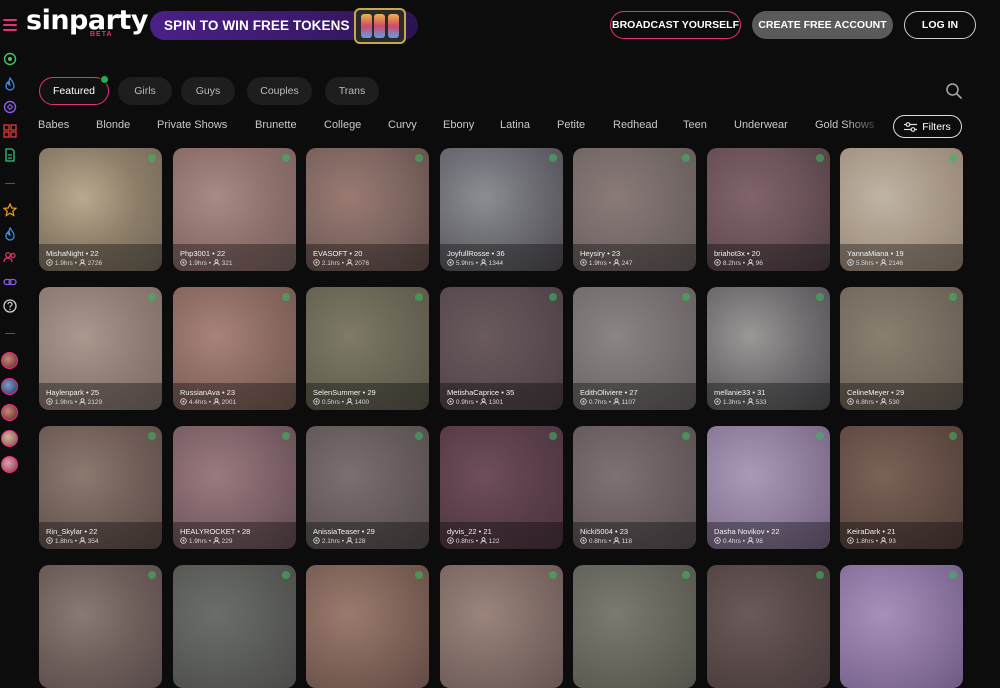 This screenshot has width=1000, height=688. I want to click on viewer-count: 96, so click(759, 263).